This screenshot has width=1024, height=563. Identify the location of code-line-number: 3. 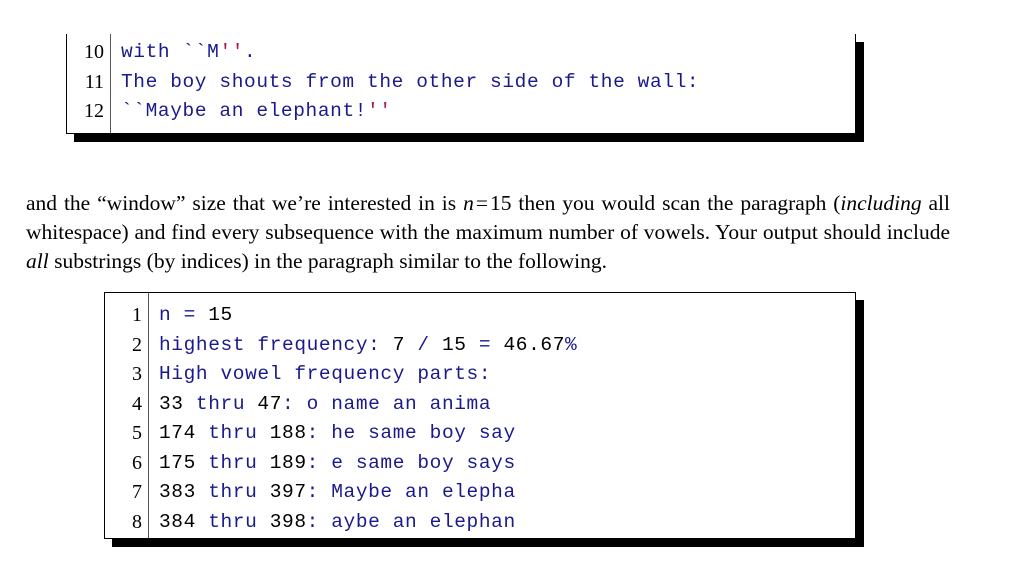
(137, 374).